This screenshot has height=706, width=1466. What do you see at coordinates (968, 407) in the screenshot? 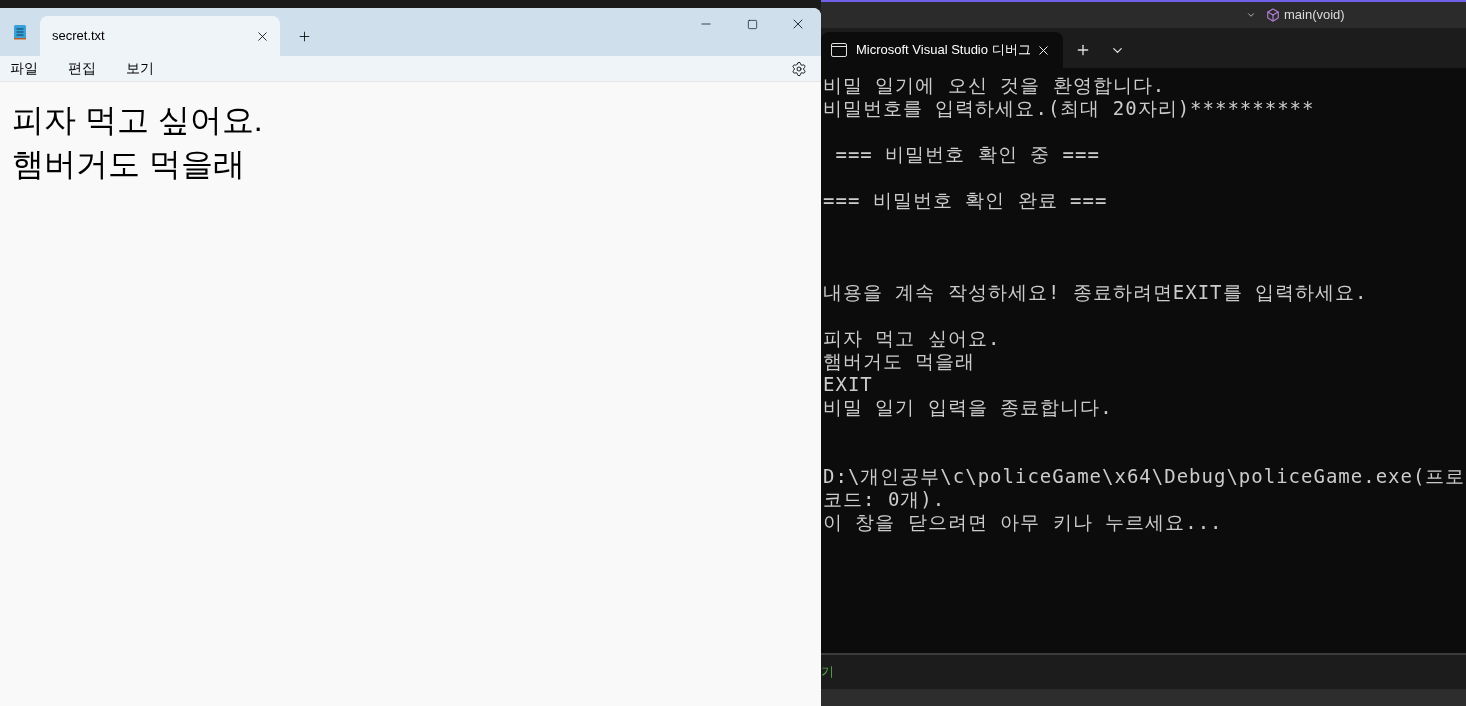
I see `console-output-line: 비밀 일기 입력을 종료합니다.` at bounding box center [968, 407].